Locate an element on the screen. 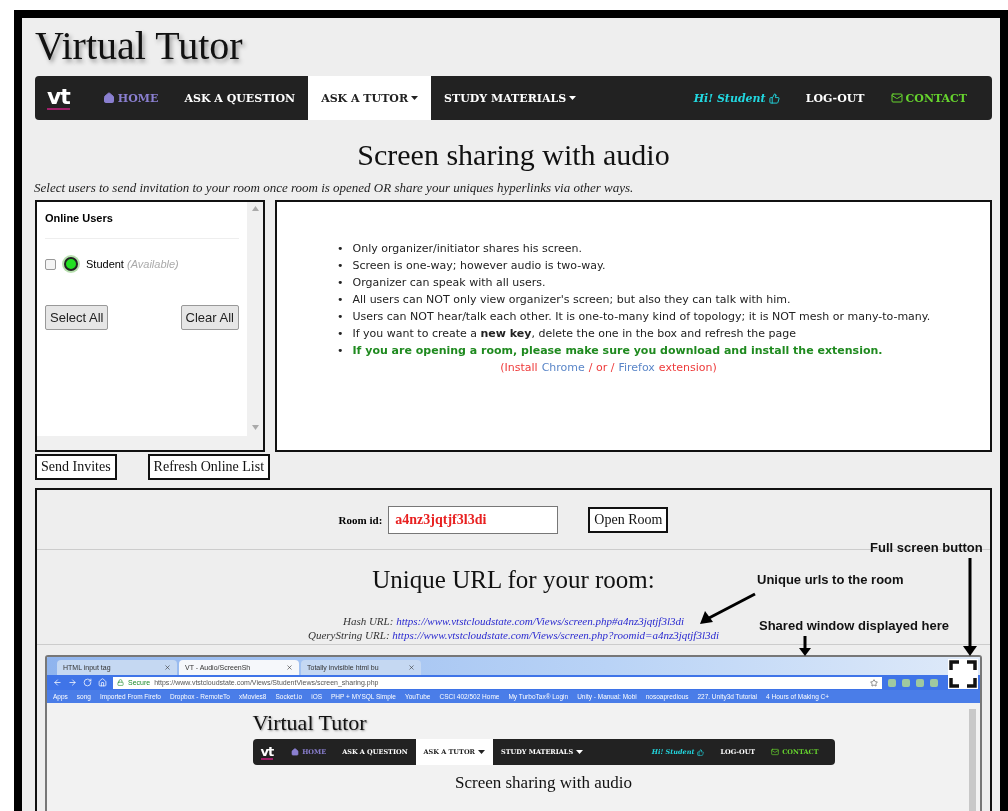 This screenshot has height=811, width=1008. reload-icon is located at coordinates (87, 682).